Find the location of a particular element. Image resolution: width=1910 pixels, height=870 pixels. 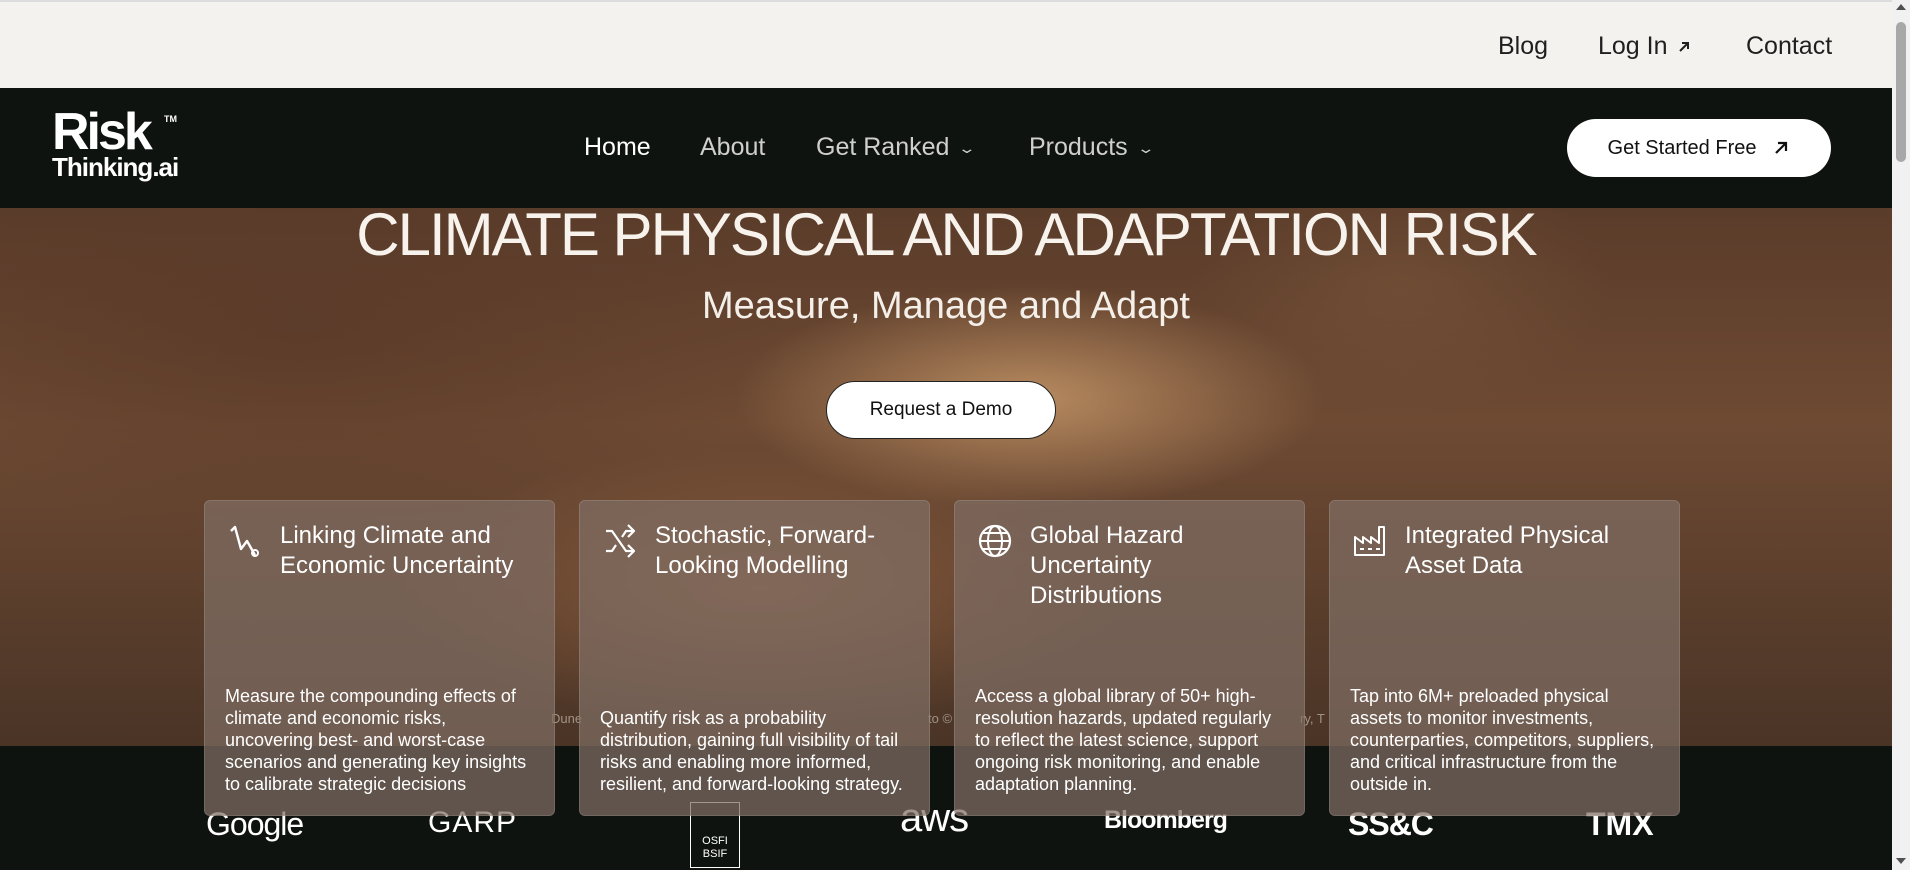

hero-title: CLIMATE PHYSICAL AND ADAPTATION RISK is located at coordinates (946, 238).